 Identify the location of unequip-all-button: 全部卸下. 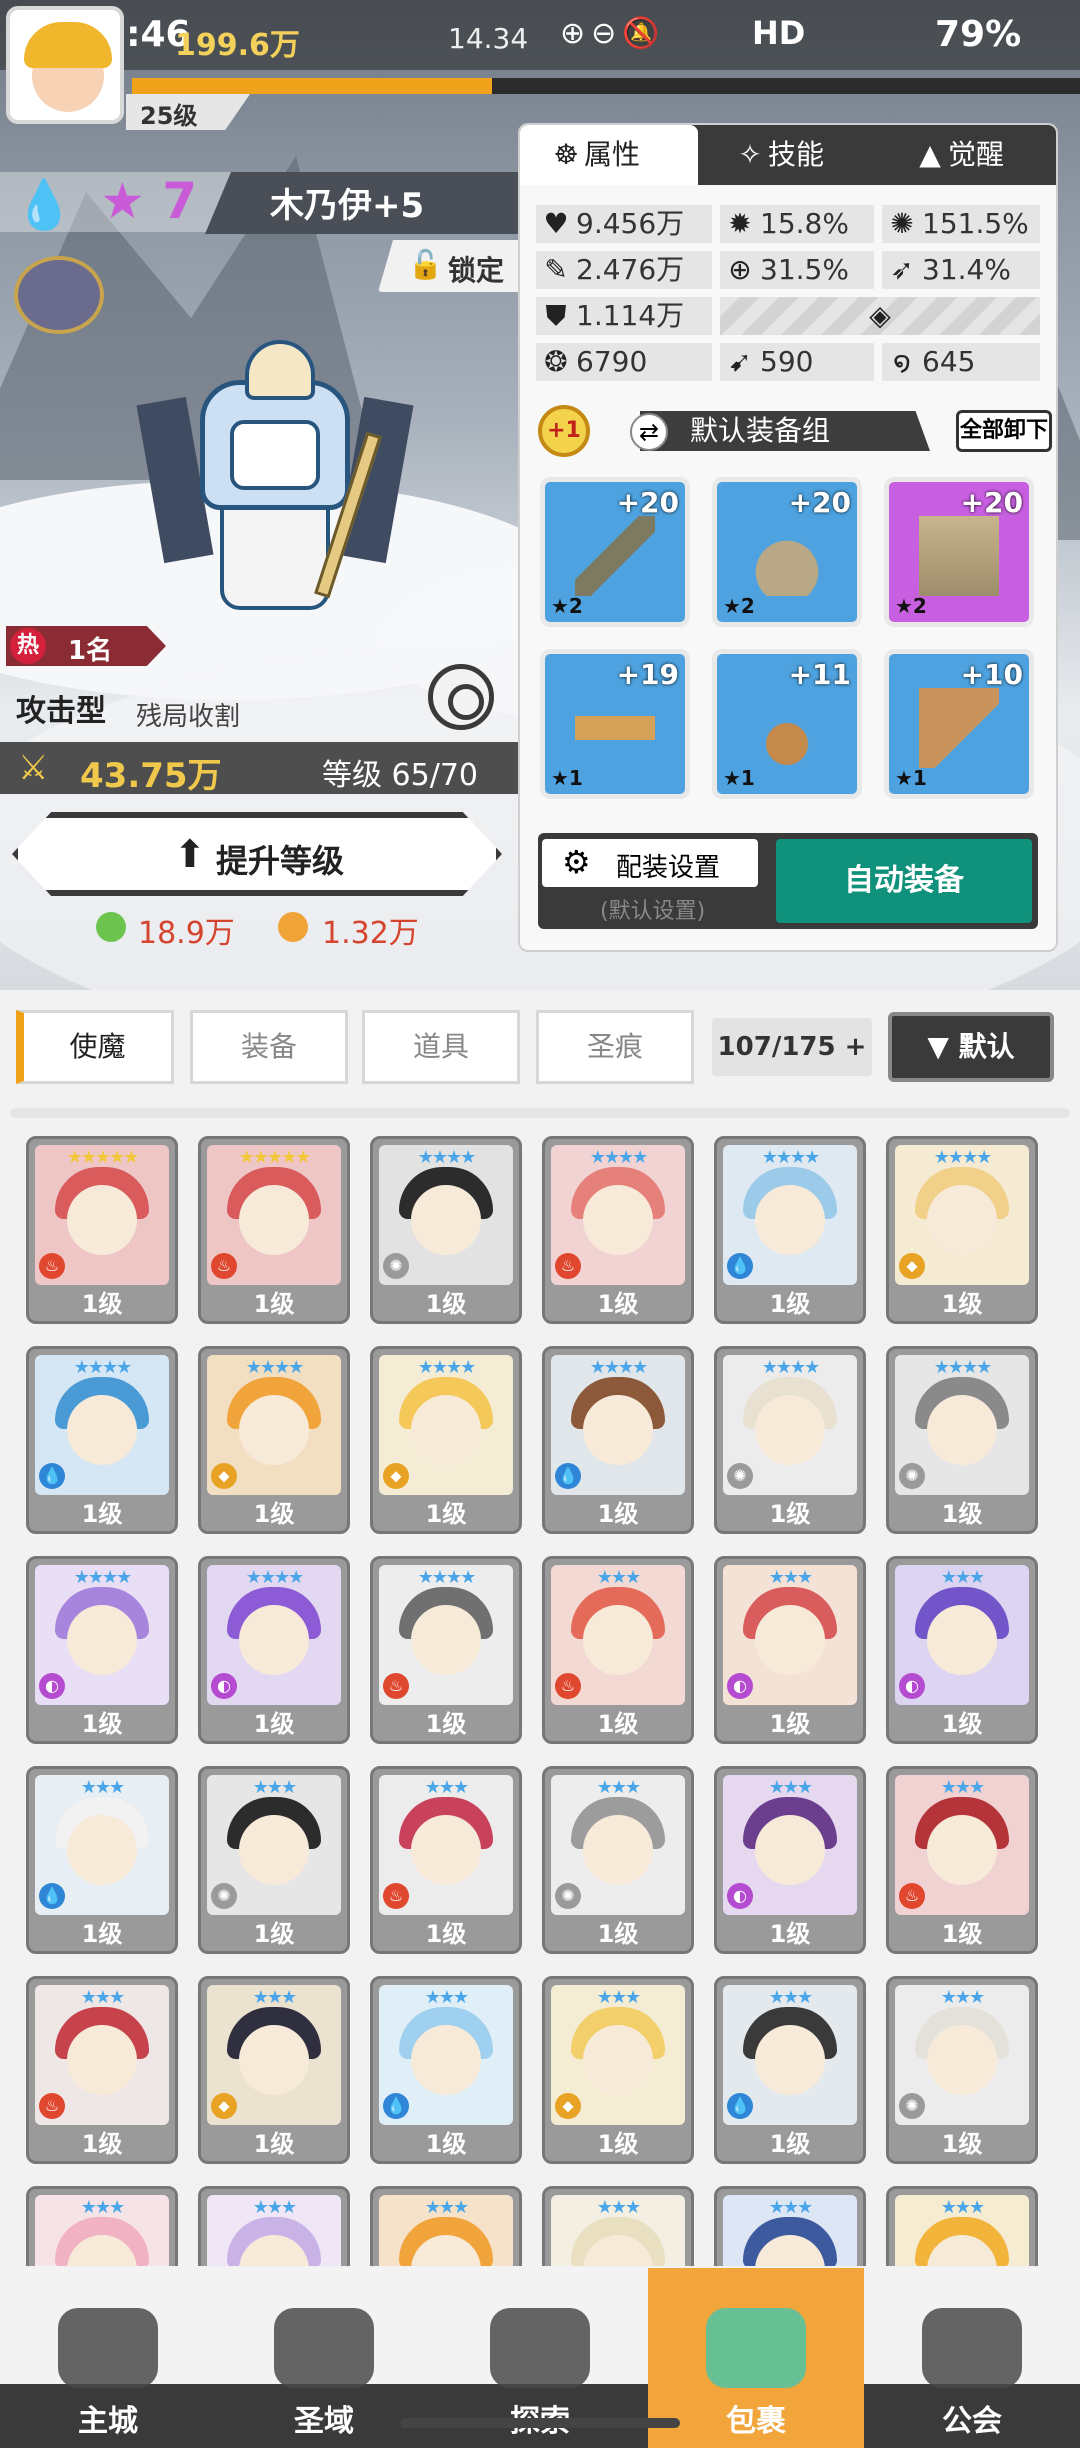
(1004, 431).